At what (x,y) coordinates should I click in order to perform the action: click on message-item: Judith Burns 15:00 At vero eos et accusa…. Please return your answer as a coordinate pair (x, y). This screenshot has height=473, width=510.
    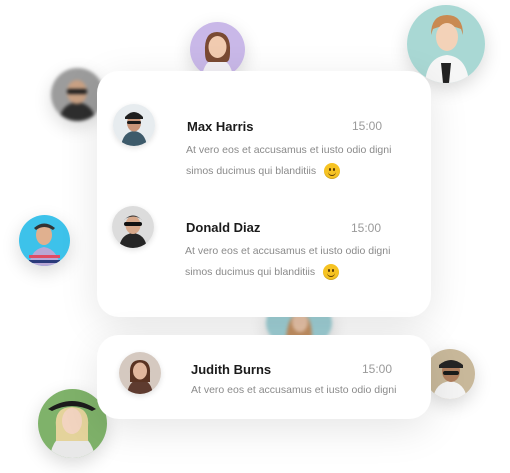
    Looking at the image, I should click on (264, 377).